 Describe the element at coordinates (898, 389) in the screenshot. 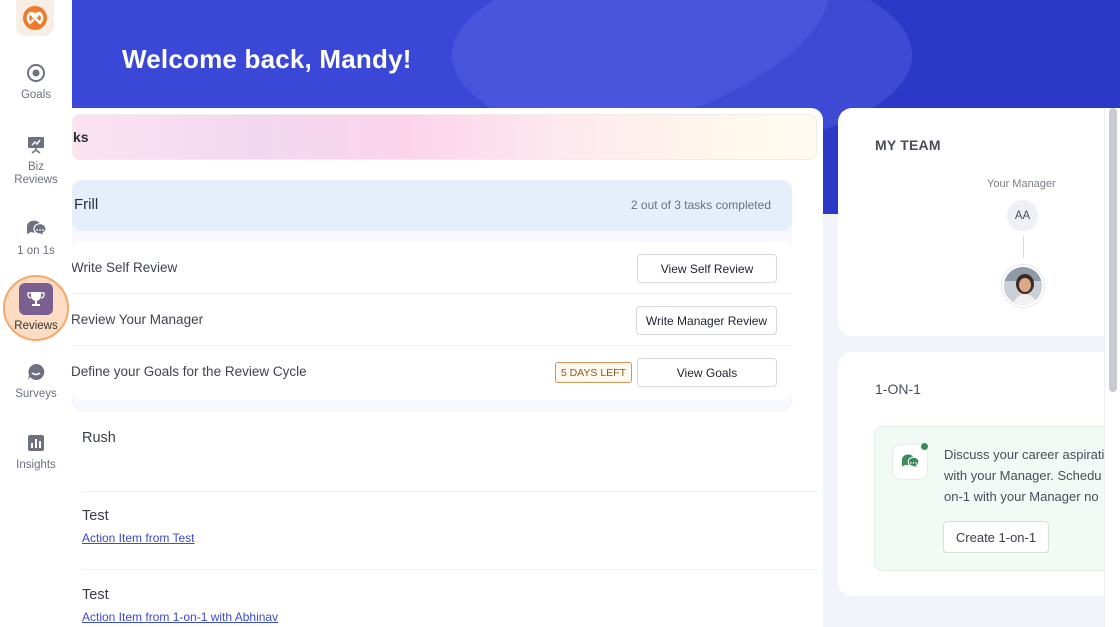

I see `one-on-one-title: 1-ON-1` at that location.